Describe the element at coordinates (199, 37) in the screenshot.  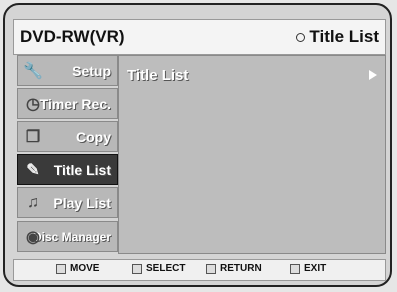
I see `header-bar: DVD-RW(VR) Title List` at that location.